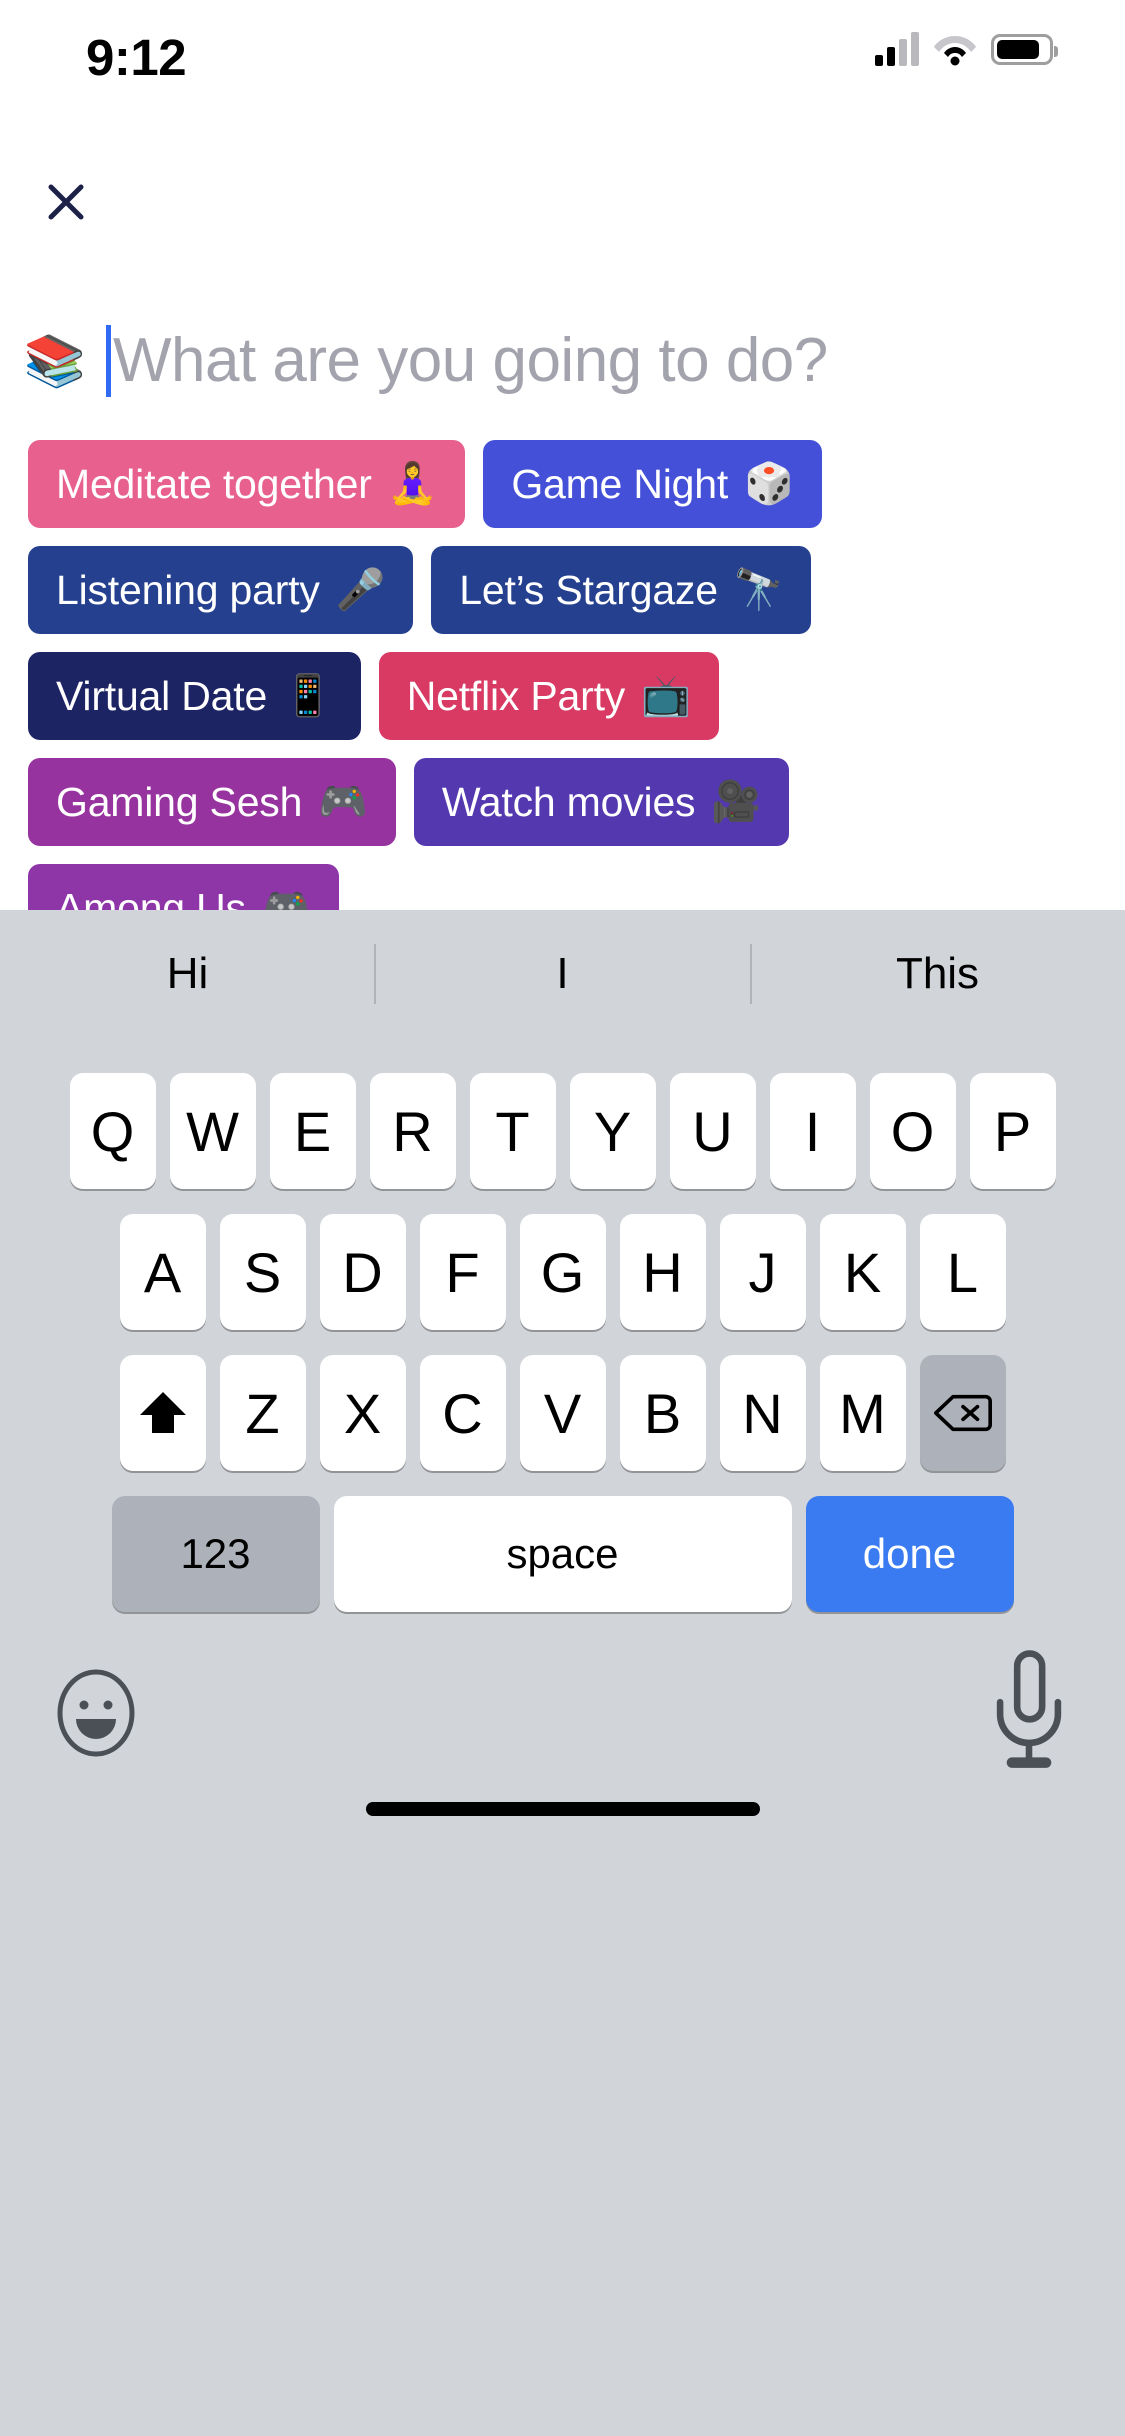 This screenshot has width=1125, height=2436. I want to click on key-y: Y, so click(612, 1131).